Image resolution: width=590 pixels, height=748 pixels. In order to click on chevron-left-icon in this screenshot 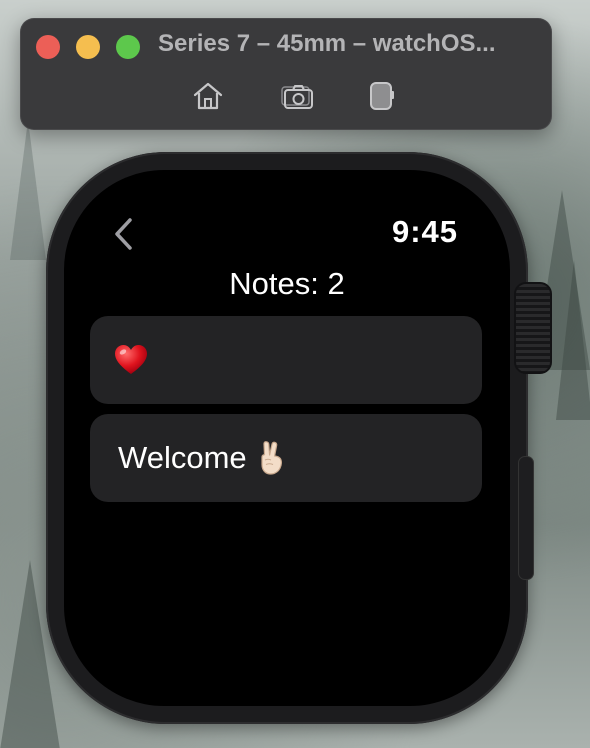, I will do `click(123, 234)`.